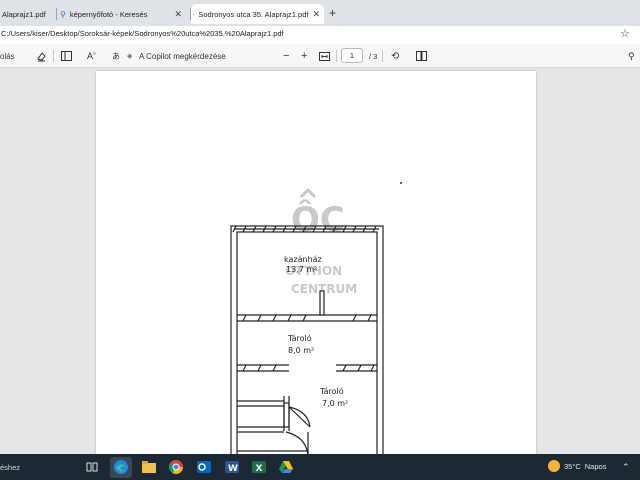  I want to click on translate-icon: あ, so click(116, 56).